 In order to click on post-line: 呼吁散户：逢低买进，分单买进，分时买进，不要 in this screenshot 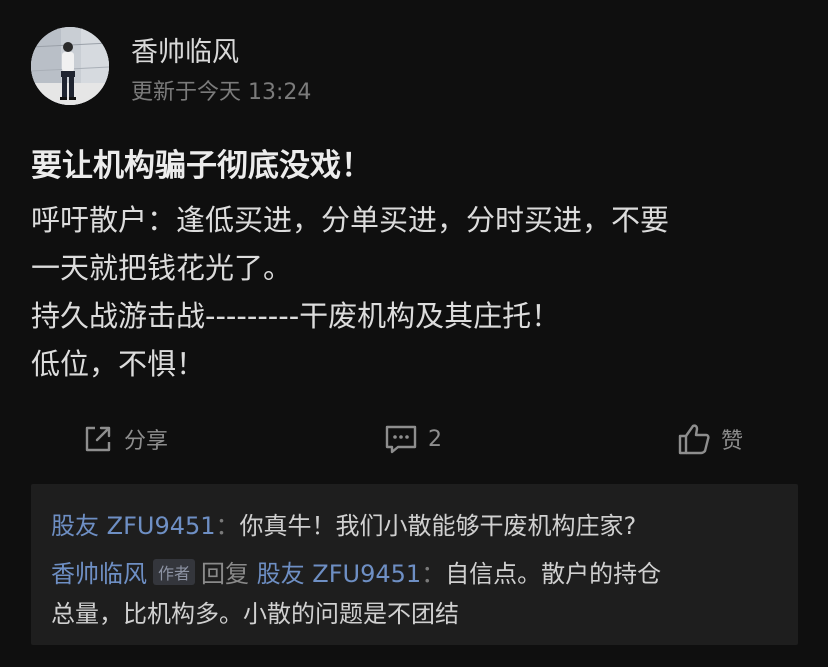, I will do `click(350, 220)`.